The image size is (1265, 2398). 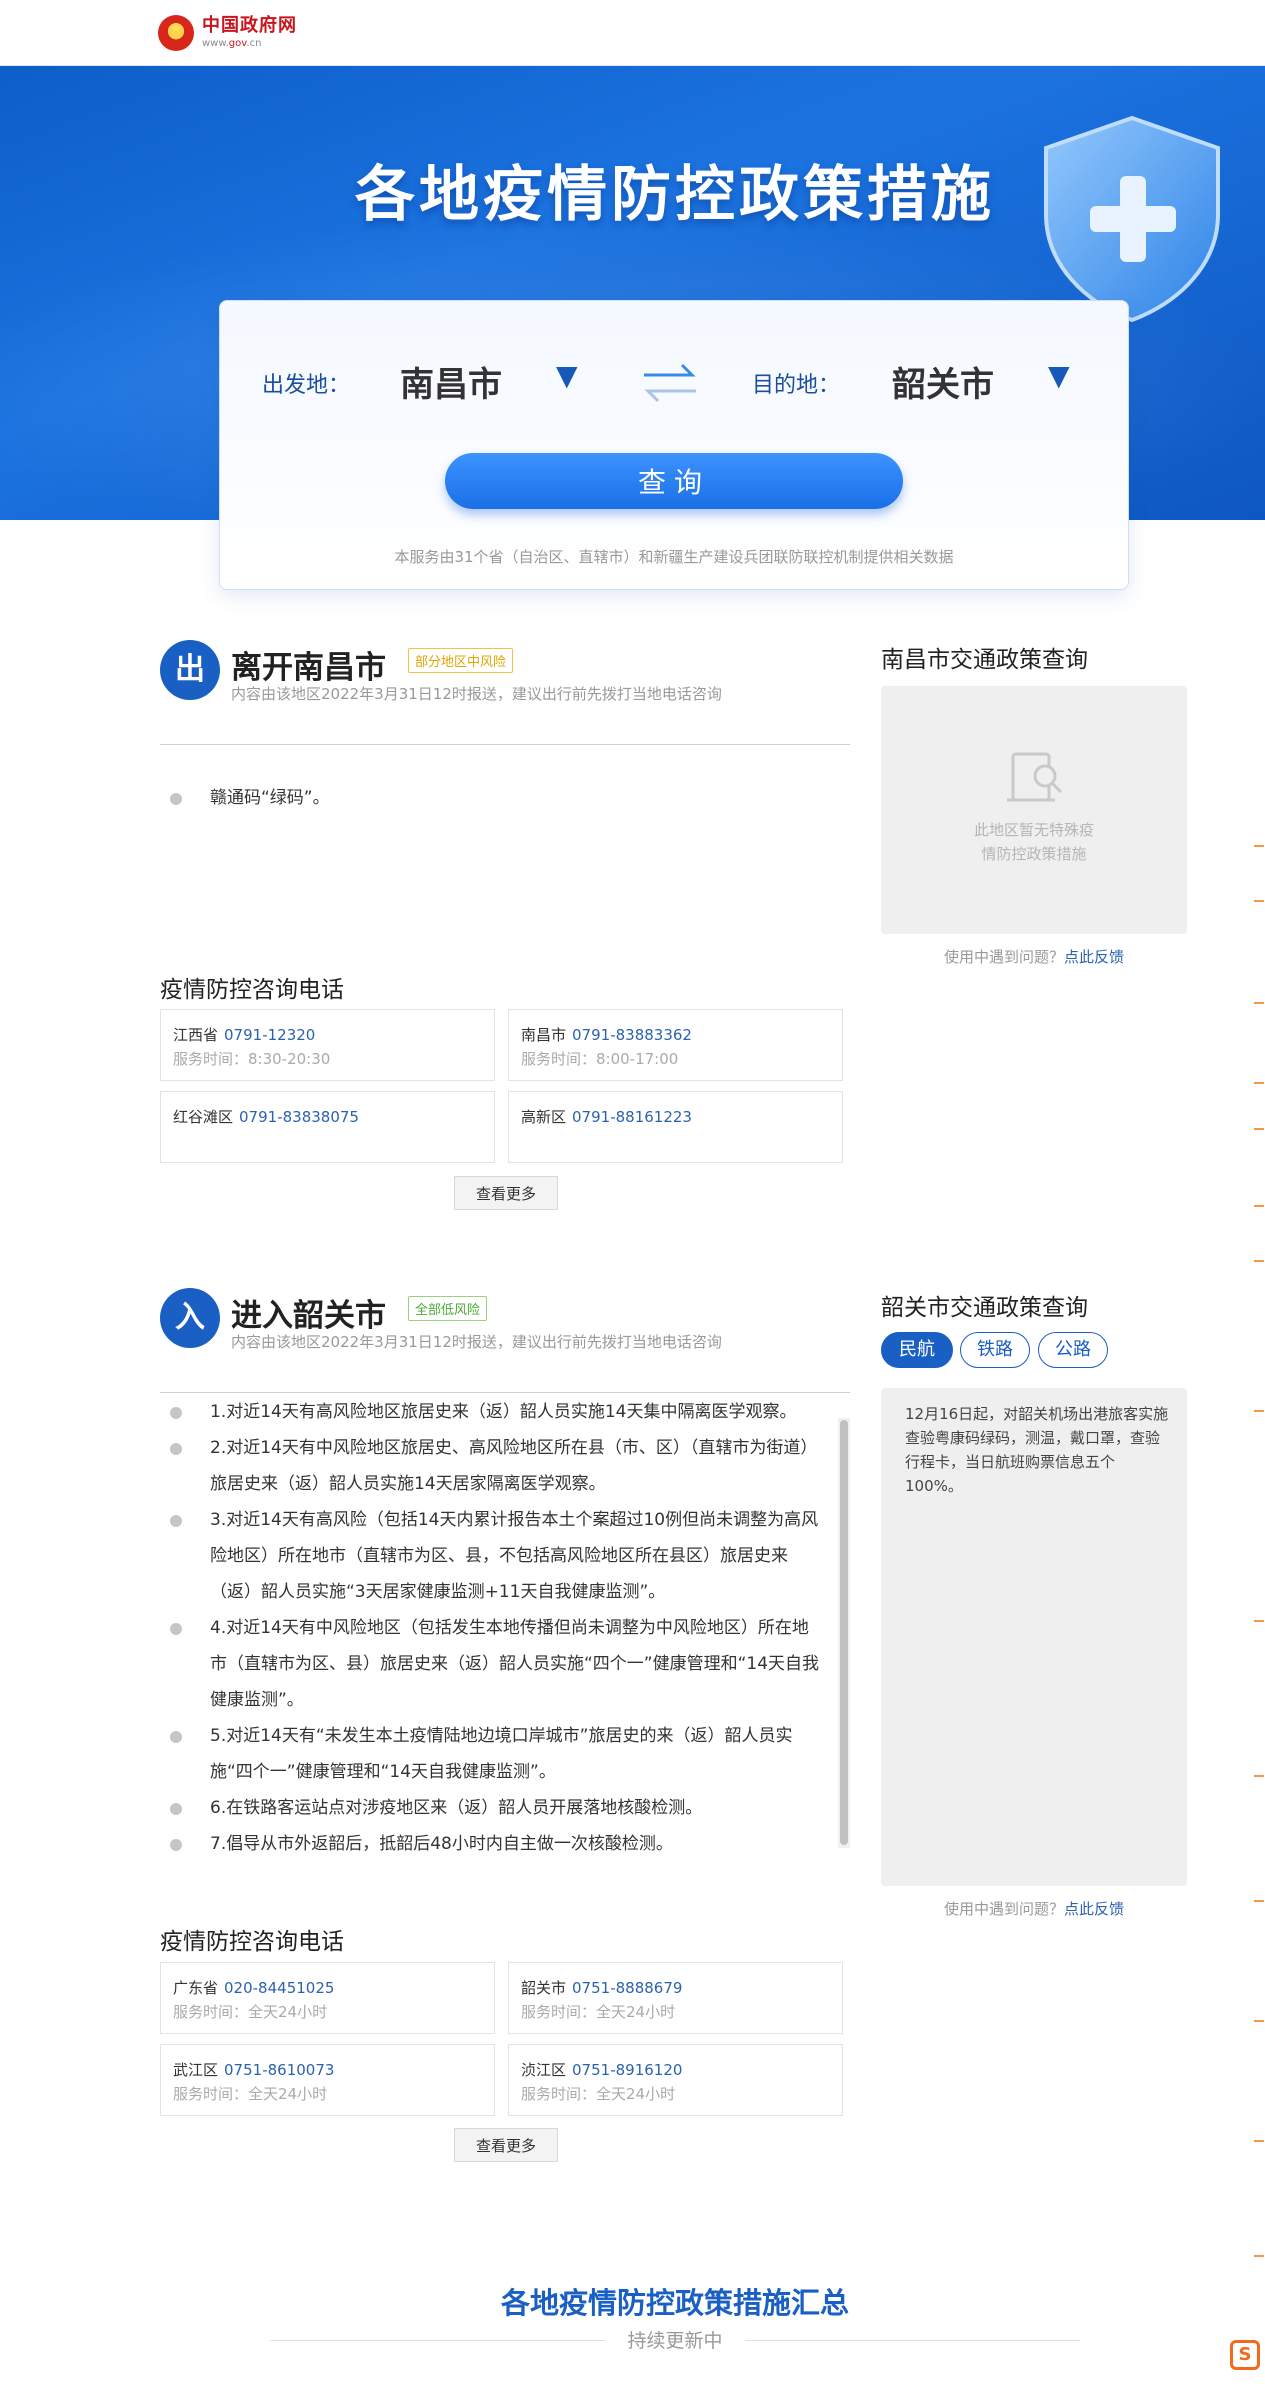 What do you see at coordinates (984, 660) in the screenshot?
I see `leave-side-title: 南昌市交通政策查询` at bounding box center [984, 660].